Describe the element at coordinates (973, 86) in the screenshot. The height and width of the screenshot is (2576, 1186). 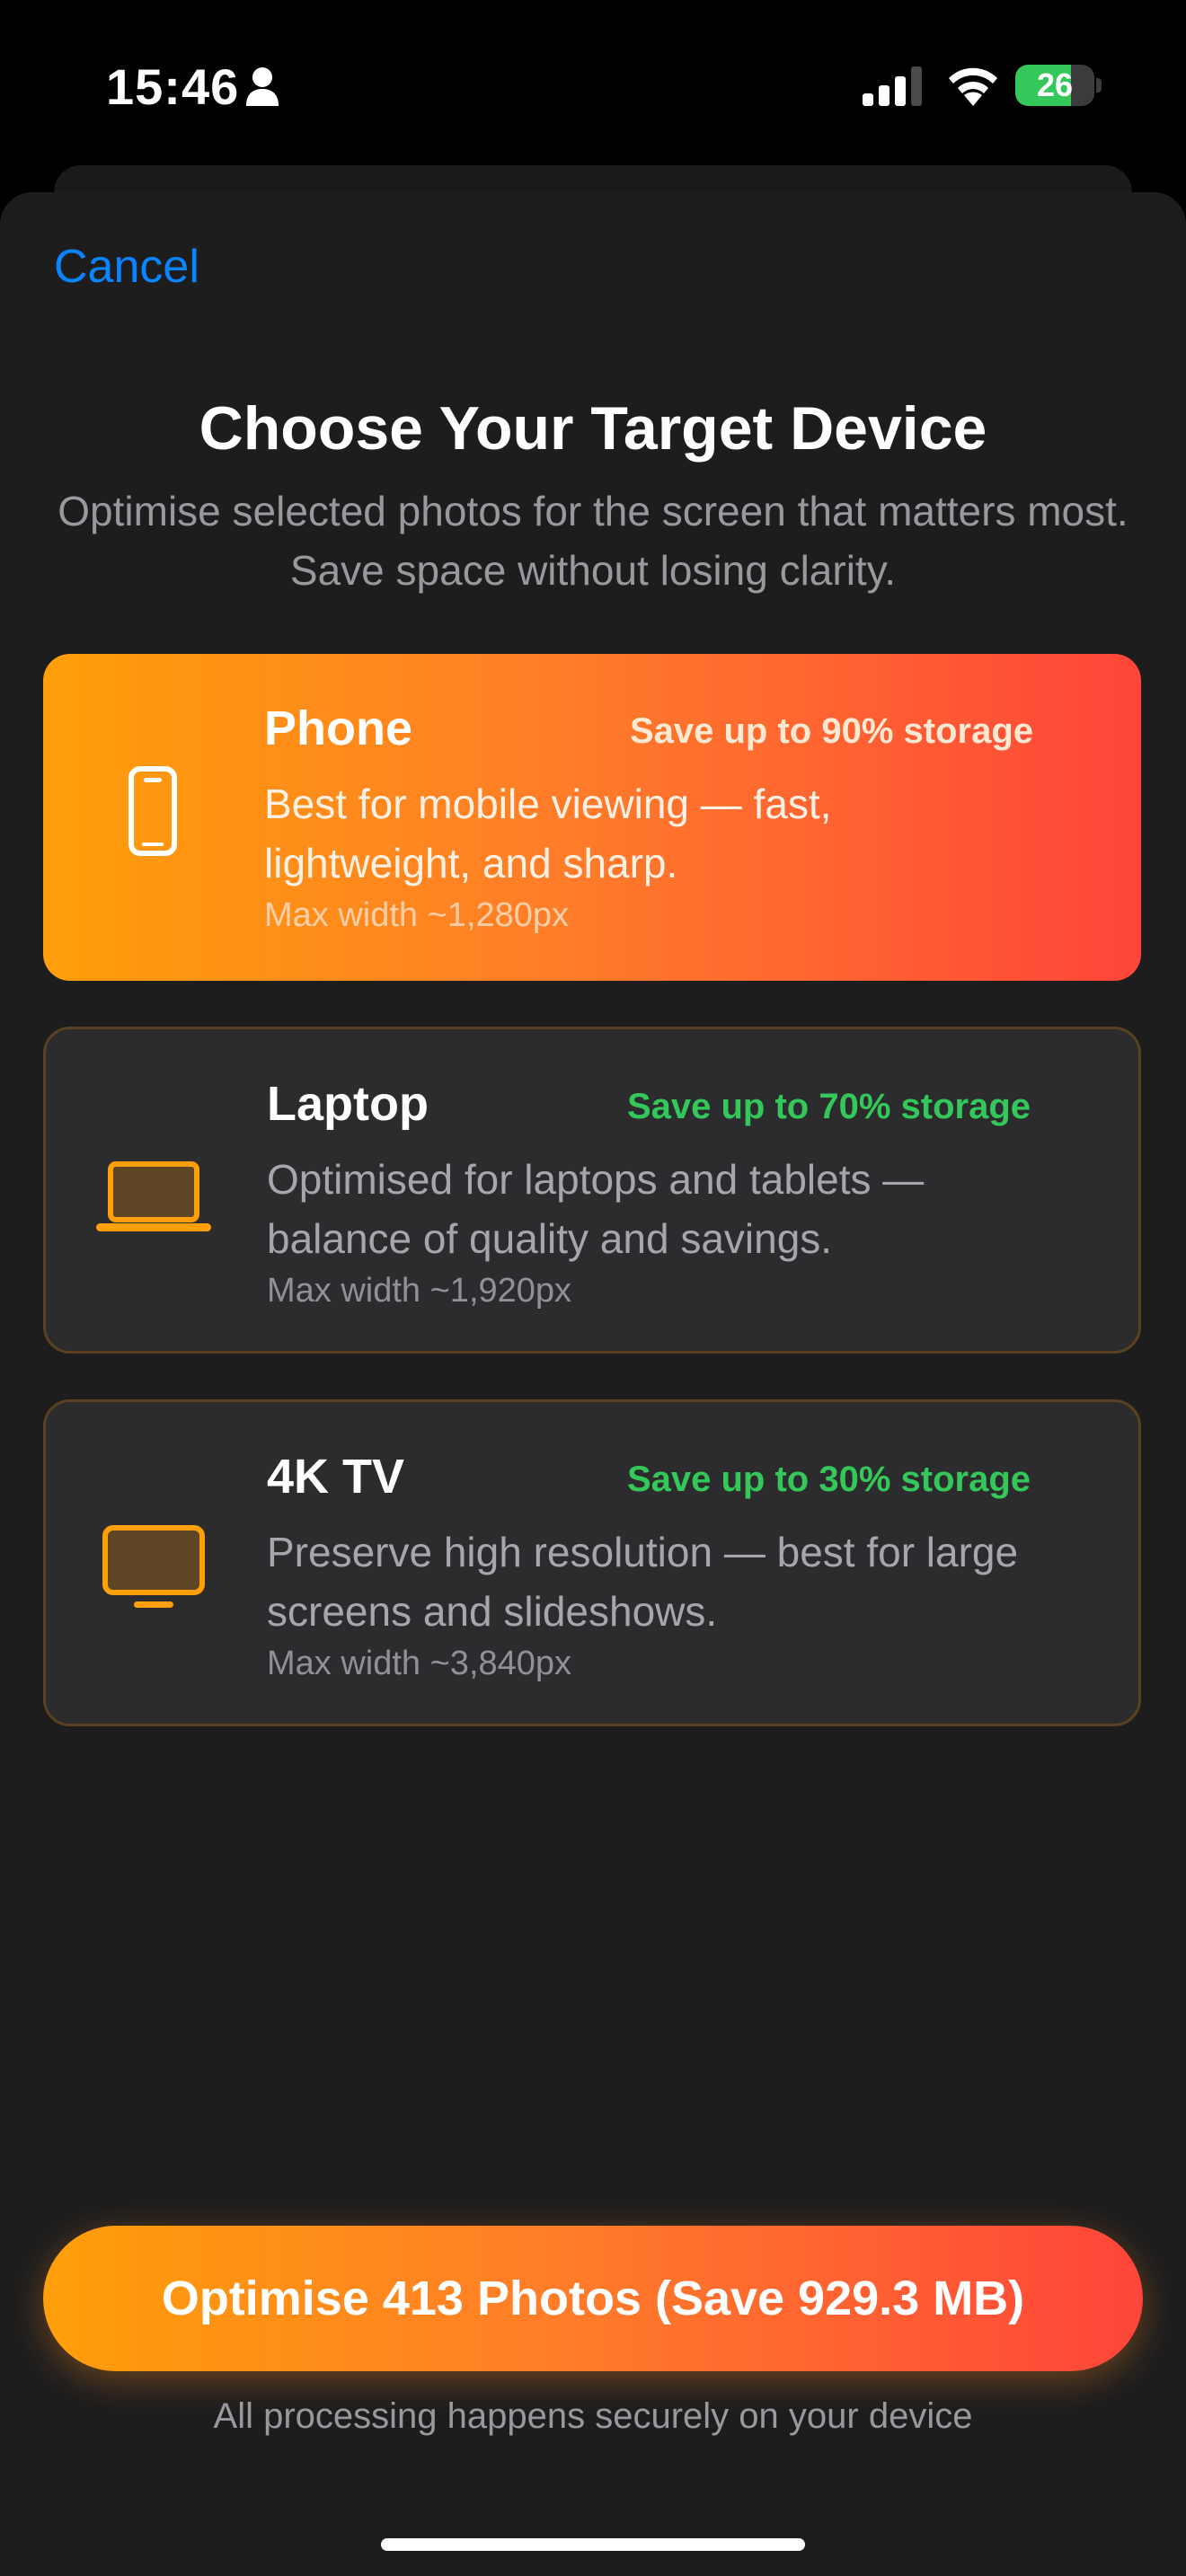
I see `wifi-icon` at that location.